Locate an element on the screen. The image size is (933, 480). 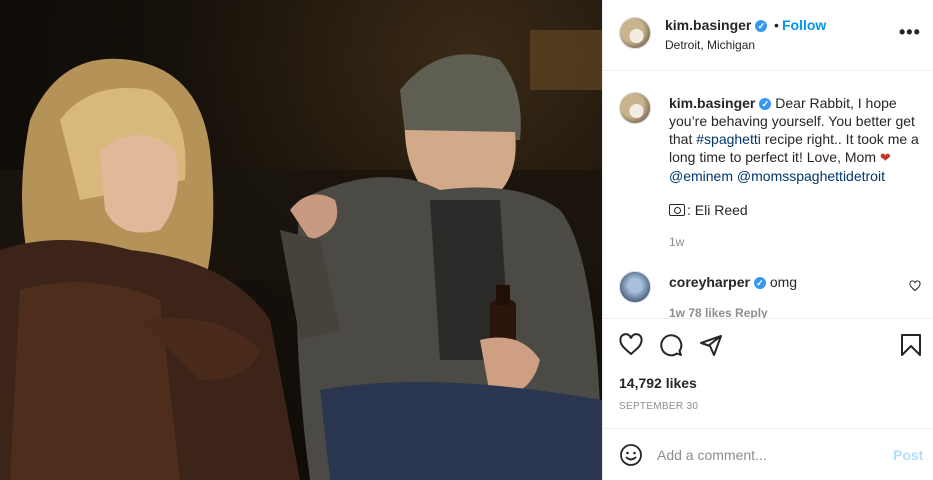
verified-badge-icon: ✓ is located at coordinates (761, 26).